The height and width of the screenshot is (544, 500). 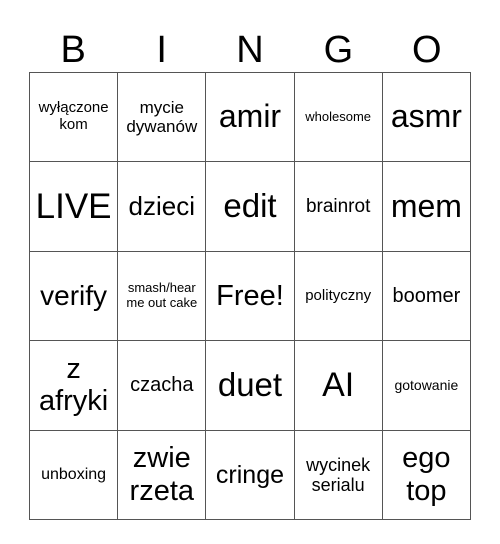 I want to click on header-letter-n: N, so click(x=250, y=50).